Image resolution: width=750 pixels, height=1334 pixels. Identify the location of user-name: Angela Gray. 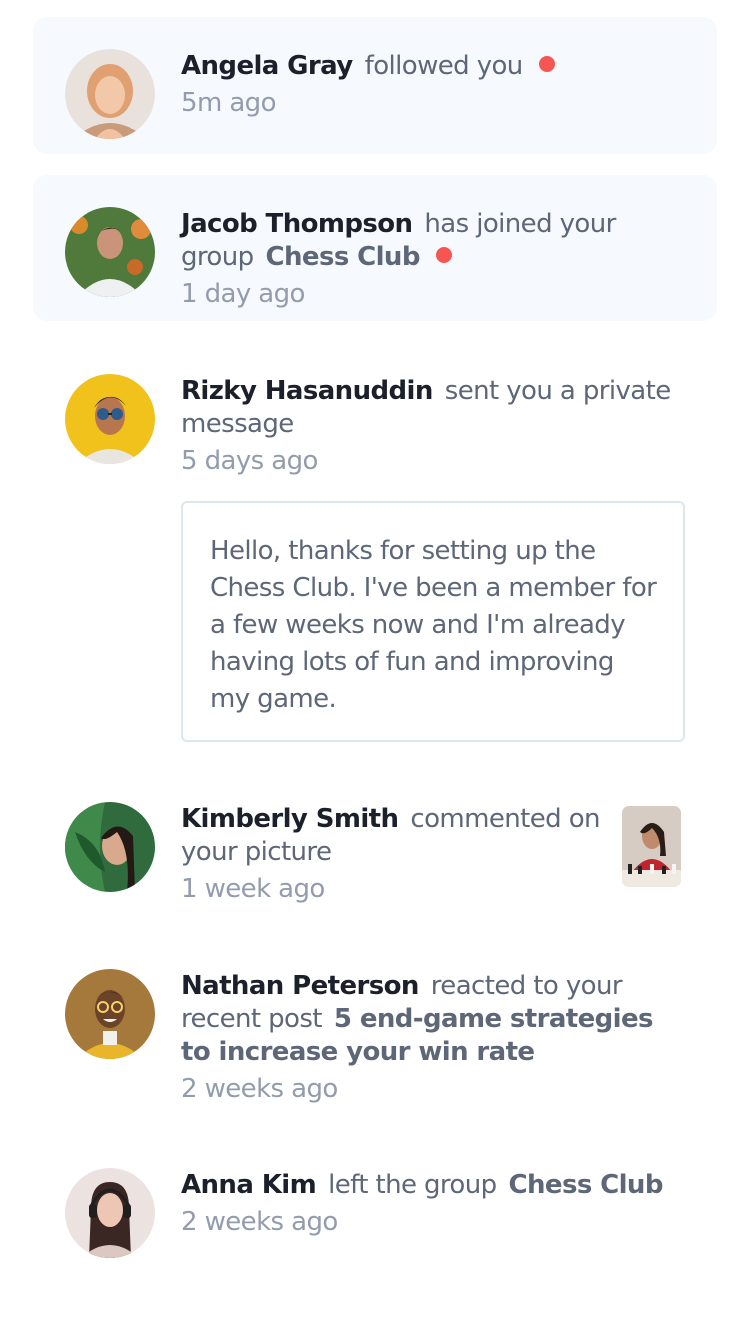
(267, 66).